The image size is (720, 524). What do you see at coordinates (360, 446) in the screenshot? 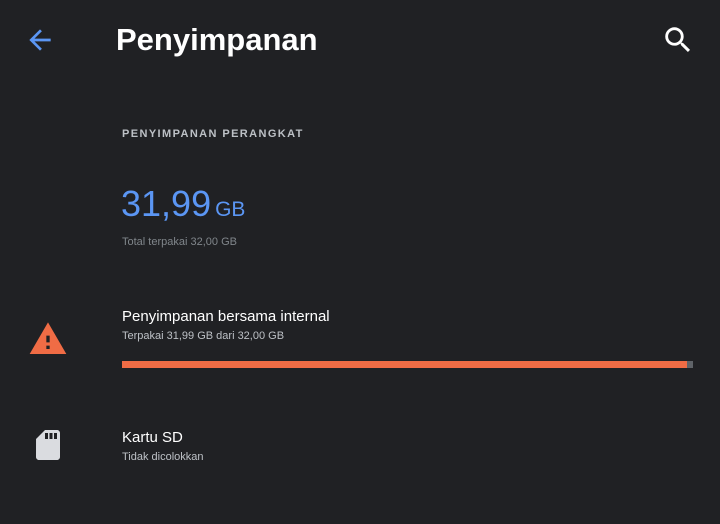
I see `sd-card-item: Kartu SD Tidak dicolokkan` at bounding box center [360, 446].